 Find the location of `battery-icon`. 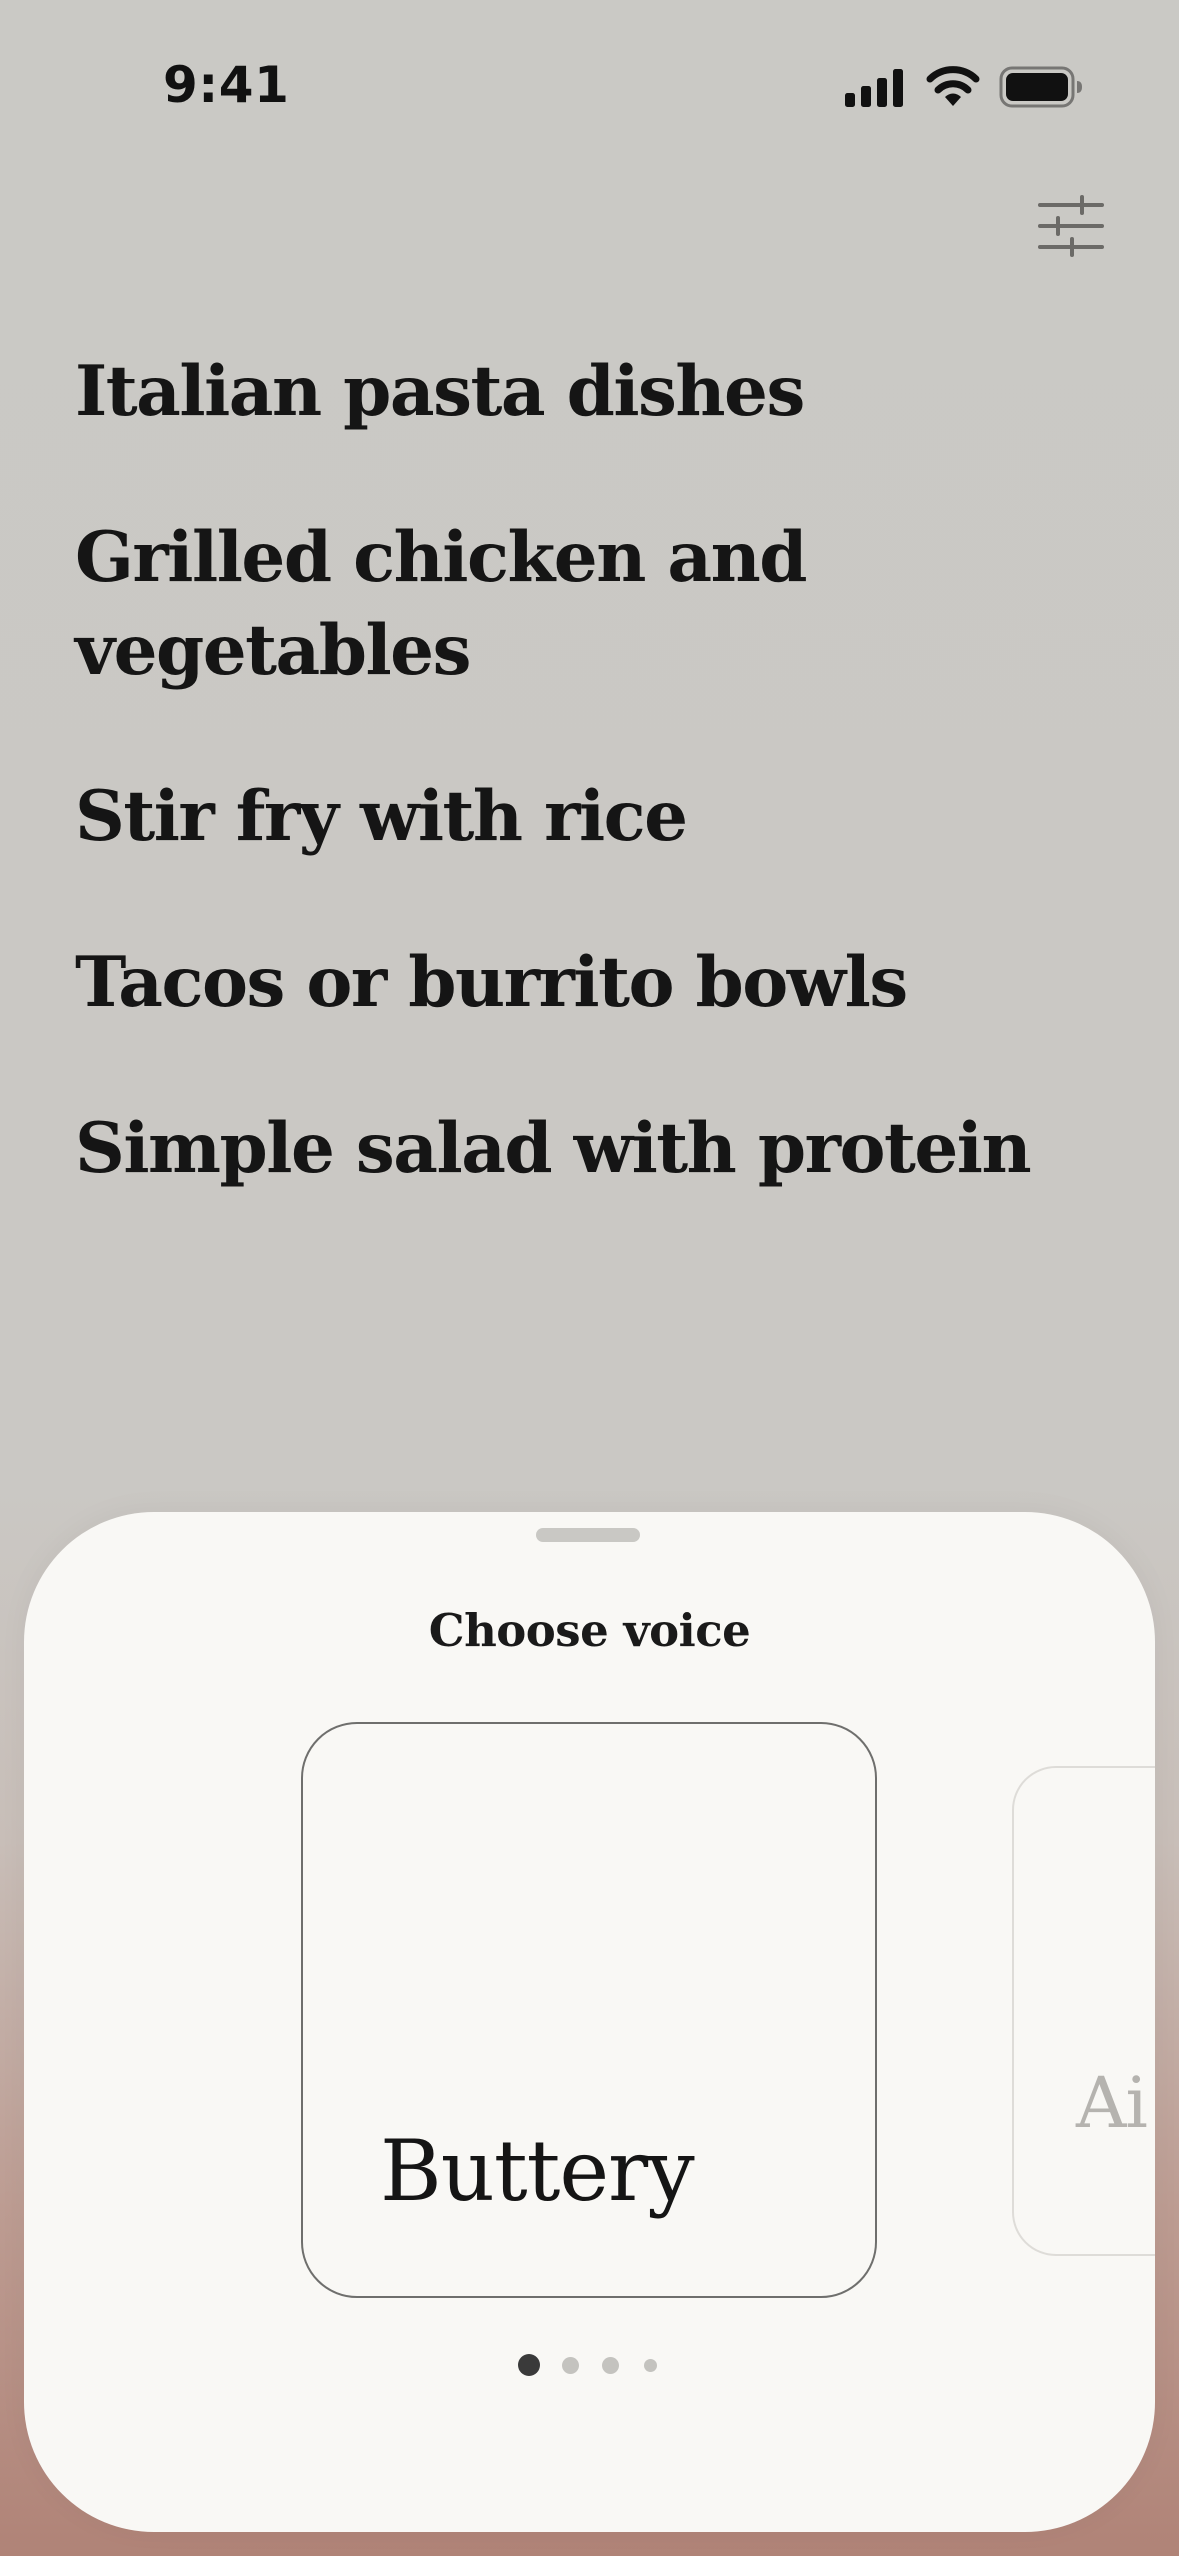

battery-icon is located at coordinates (1040, 87).